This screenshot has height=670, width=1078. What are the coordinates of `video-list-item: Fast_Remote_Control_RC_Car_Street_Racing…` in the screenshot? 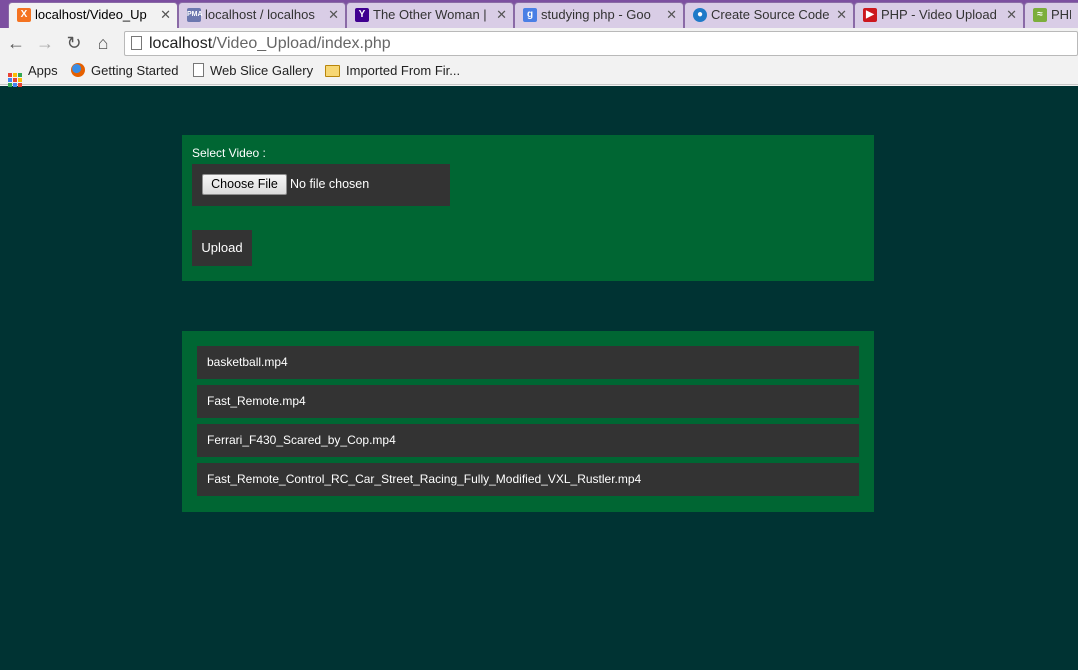 It's located at (528, 479).